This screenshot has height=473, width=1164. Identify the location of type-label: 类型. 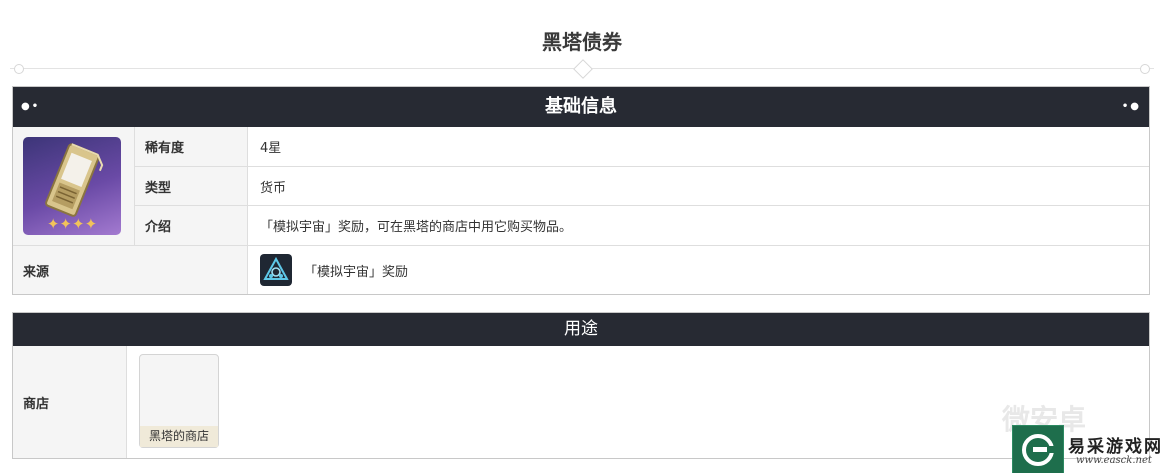
(191, 186).